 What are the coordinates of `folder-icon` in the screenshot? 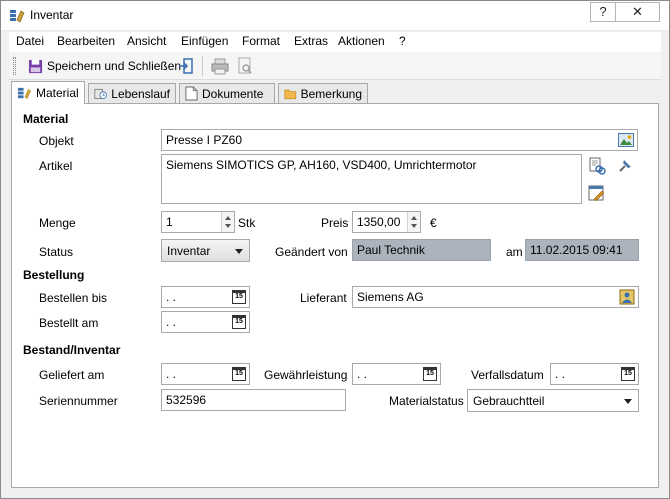 It's located at (290, 94).